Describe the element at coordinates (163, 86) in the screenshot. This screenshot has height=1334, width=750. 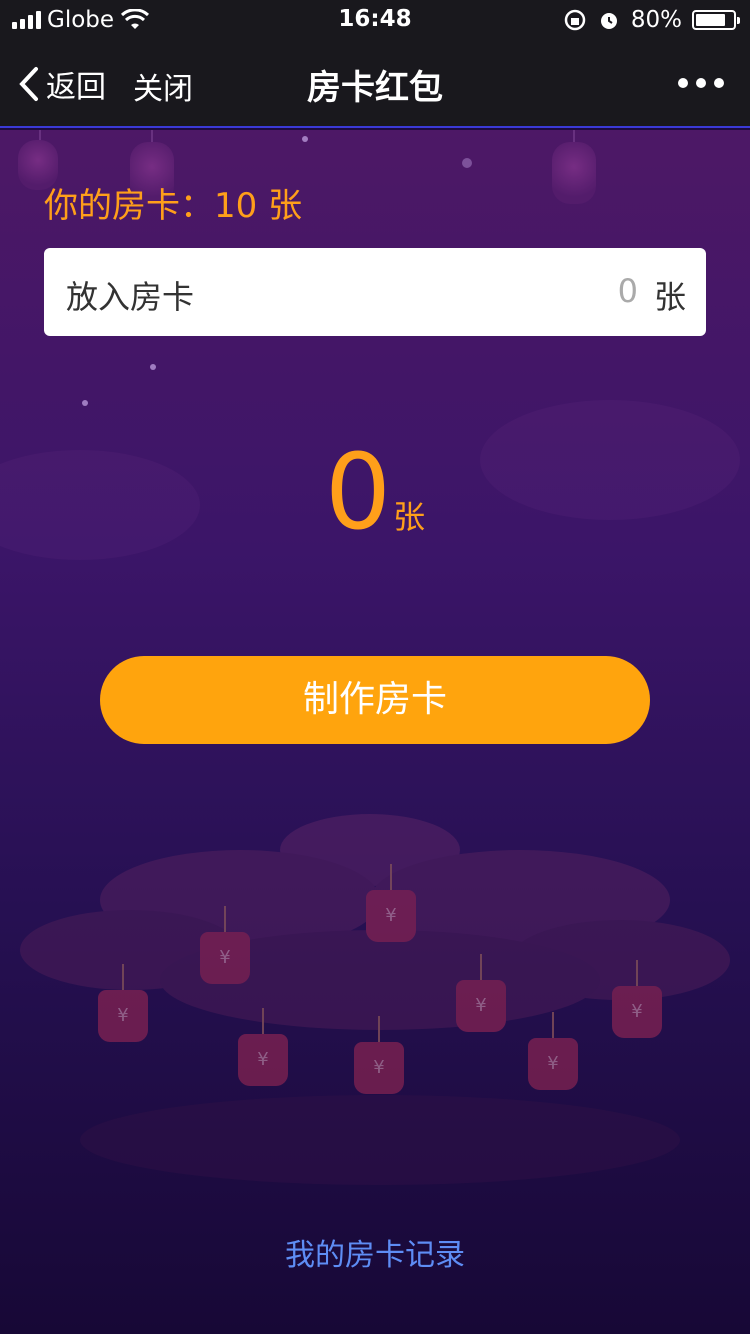
I see `close-button: 关闭` at that location.